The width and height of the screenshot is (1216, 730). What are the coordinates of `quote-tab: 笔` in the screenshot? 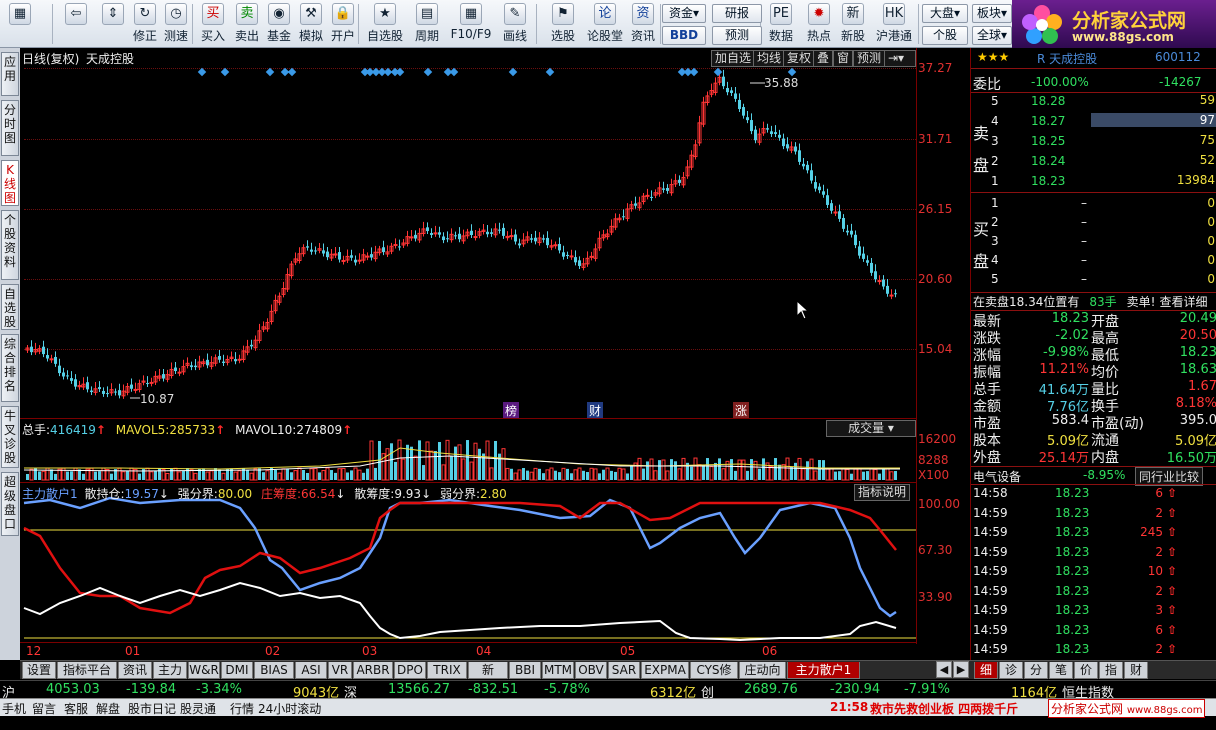 It's located at (1061, 670).